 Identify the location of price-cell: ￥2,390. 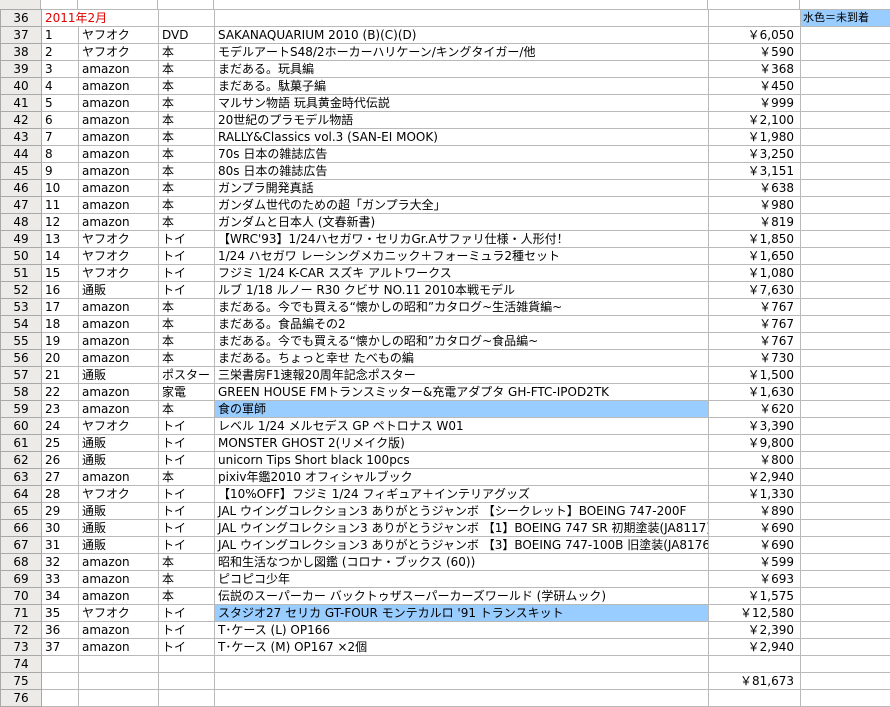
(755, 630).